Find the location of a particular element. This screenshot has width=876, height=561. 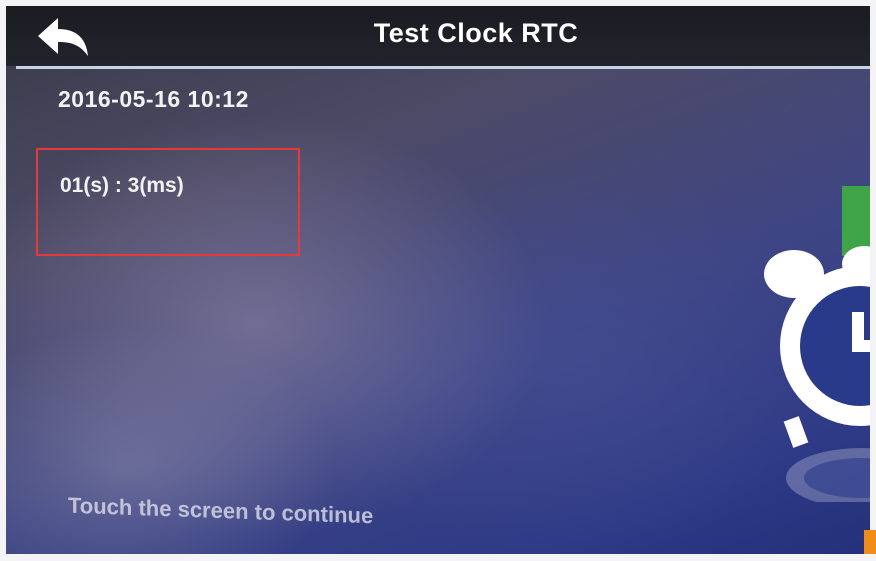

corner-watermark is located at coordinates (870, 542).